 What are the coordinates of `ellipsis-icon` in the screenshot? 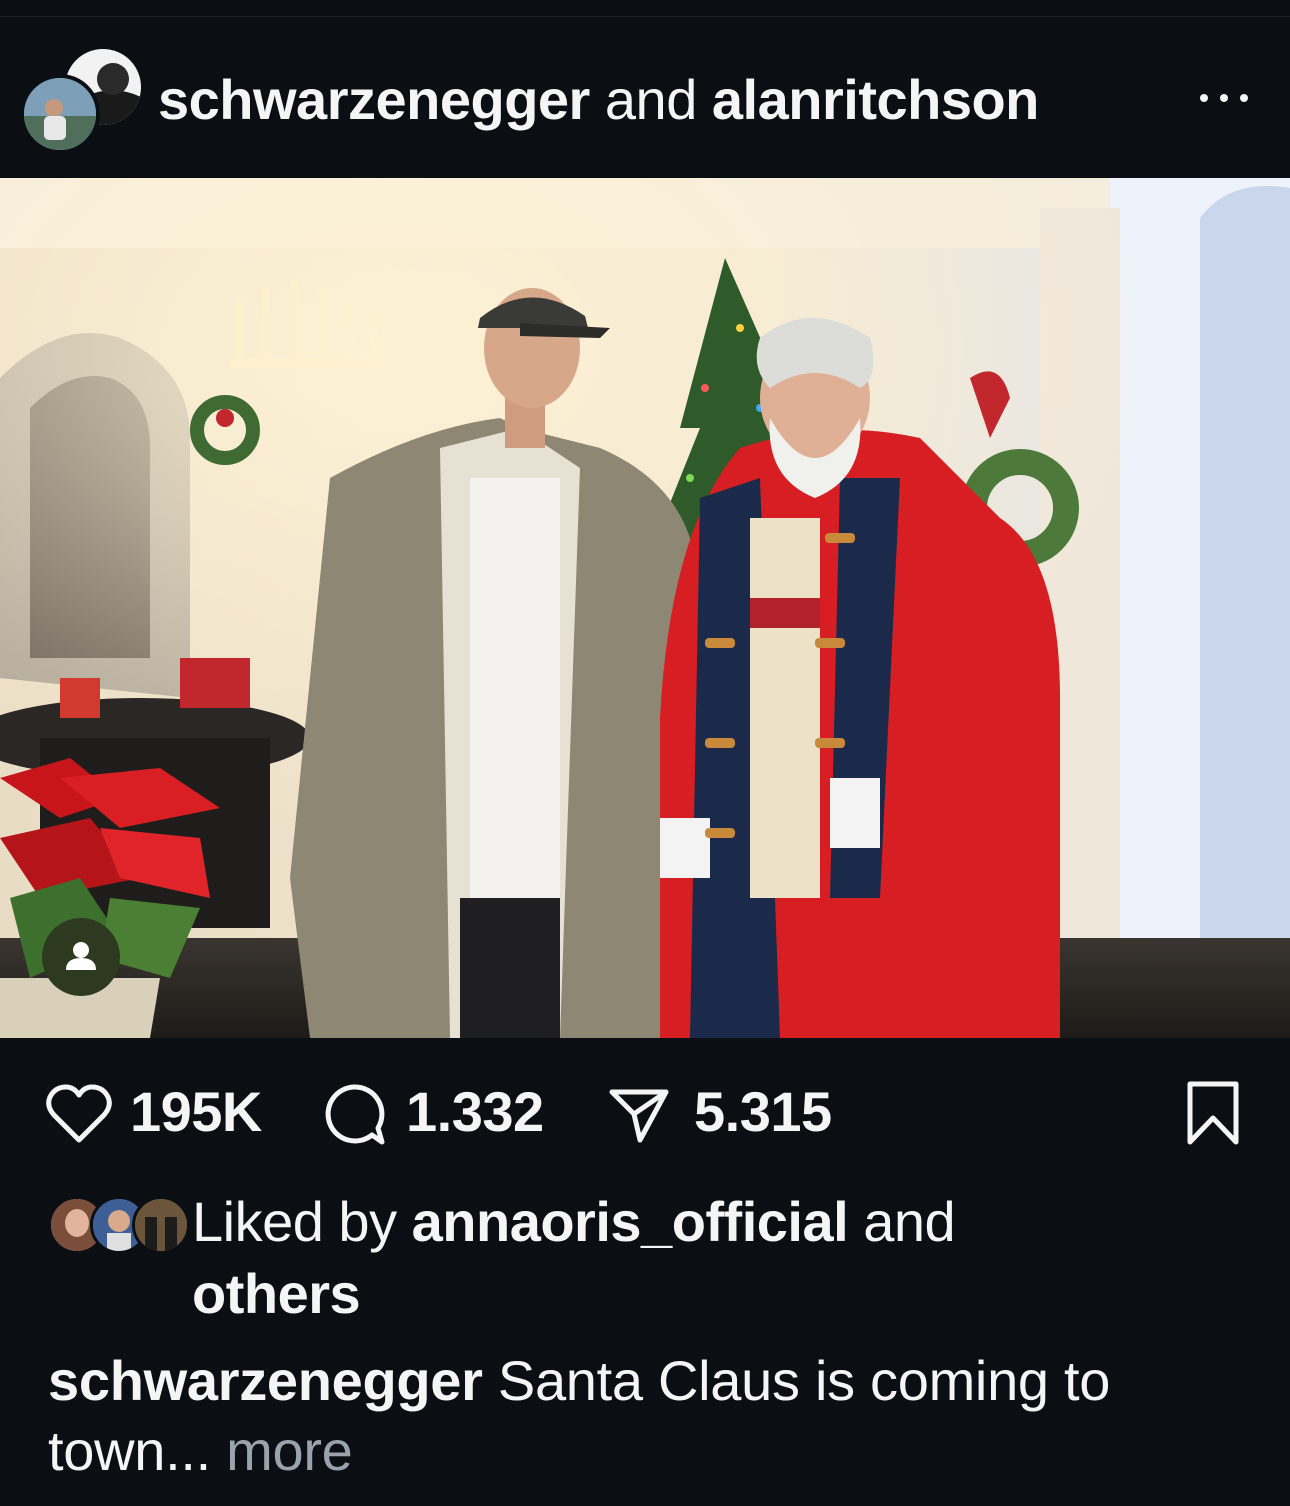 It's located at (1224, 98).